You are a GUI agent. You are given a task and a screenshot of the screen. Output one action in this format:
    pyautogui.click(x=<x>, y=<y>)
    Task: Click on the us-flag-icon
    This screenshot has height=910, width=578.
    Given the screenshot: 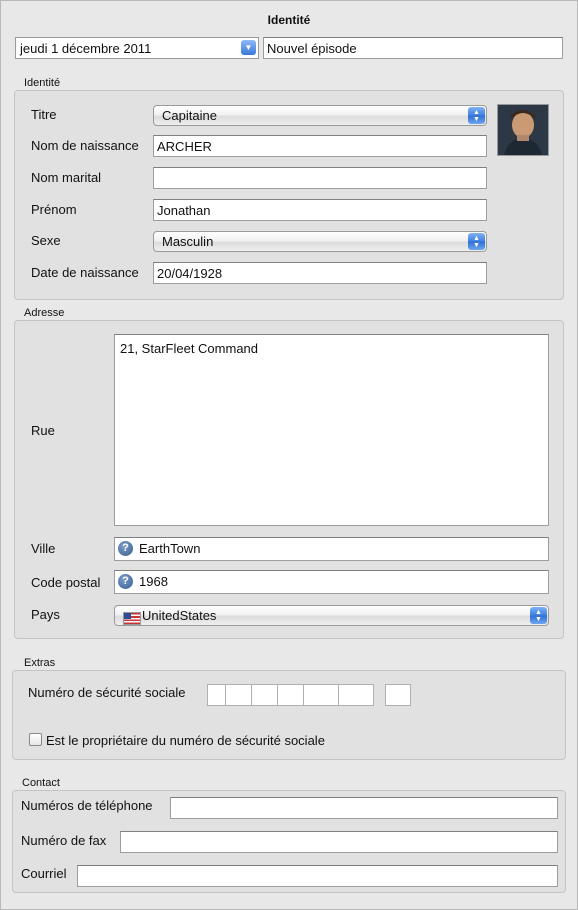 What is the action you would take?
    pyautogui.click(x=132, y=618)
    